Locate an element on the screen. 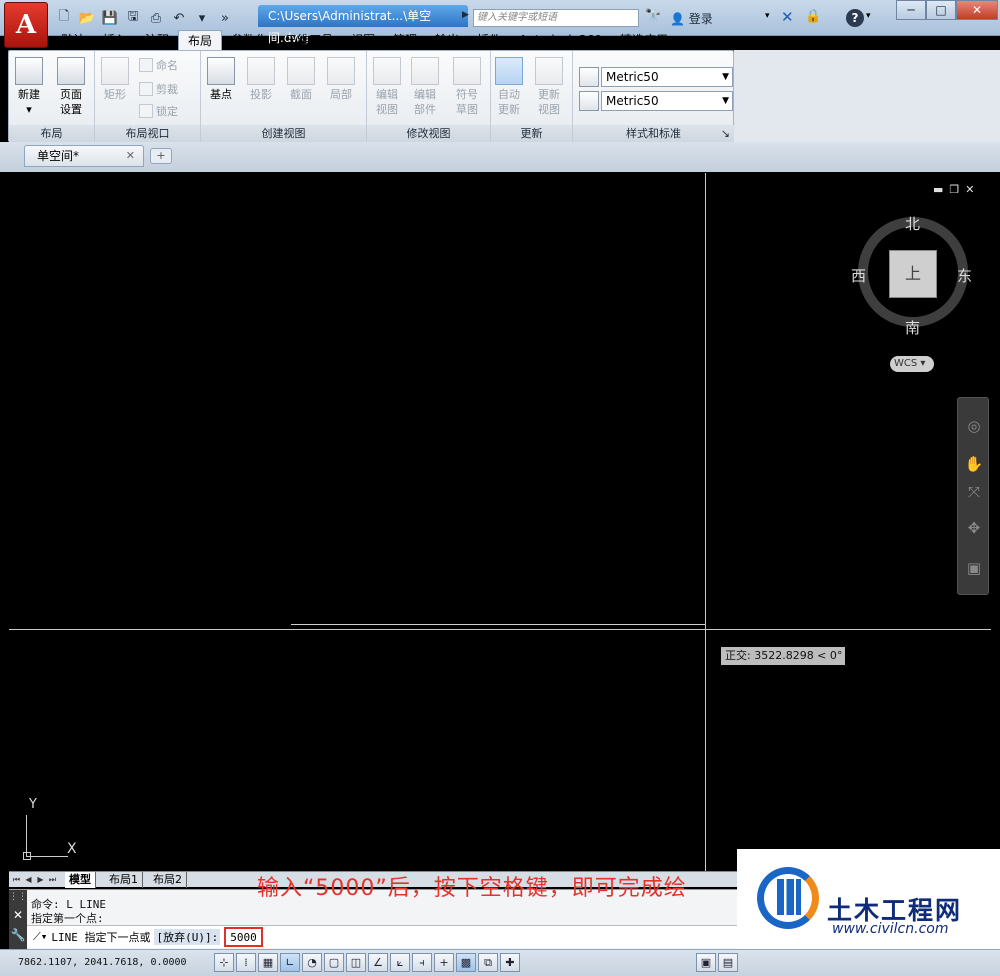 This screenshot has width=1000, height=976. close-viewport-icon: ✕ is located at coordinates (969, 189).